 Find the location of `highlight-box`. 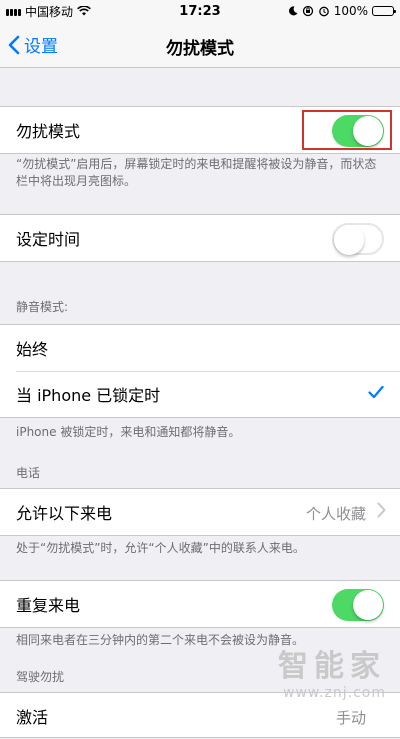

highlight-box is located at coordinates (347, 130).